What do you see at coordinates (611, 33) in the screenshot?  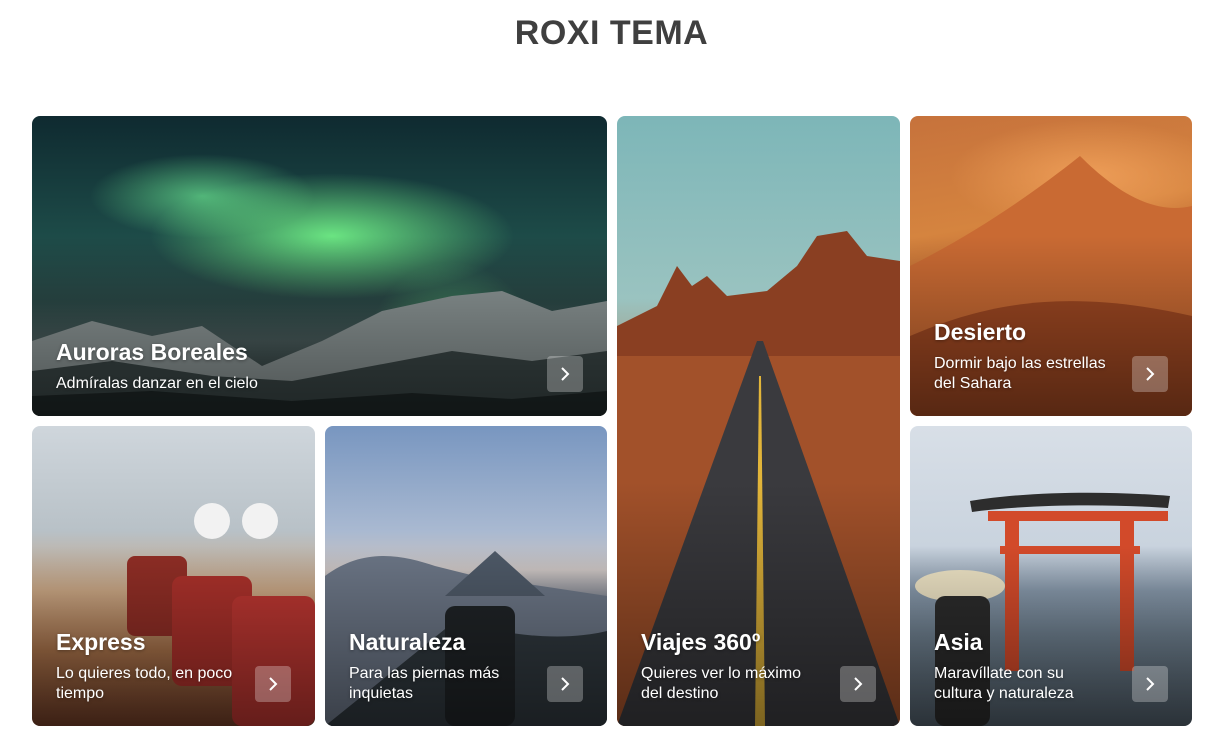 I see `page-title: ROXI TEMA` at bounding box center [611, 33].